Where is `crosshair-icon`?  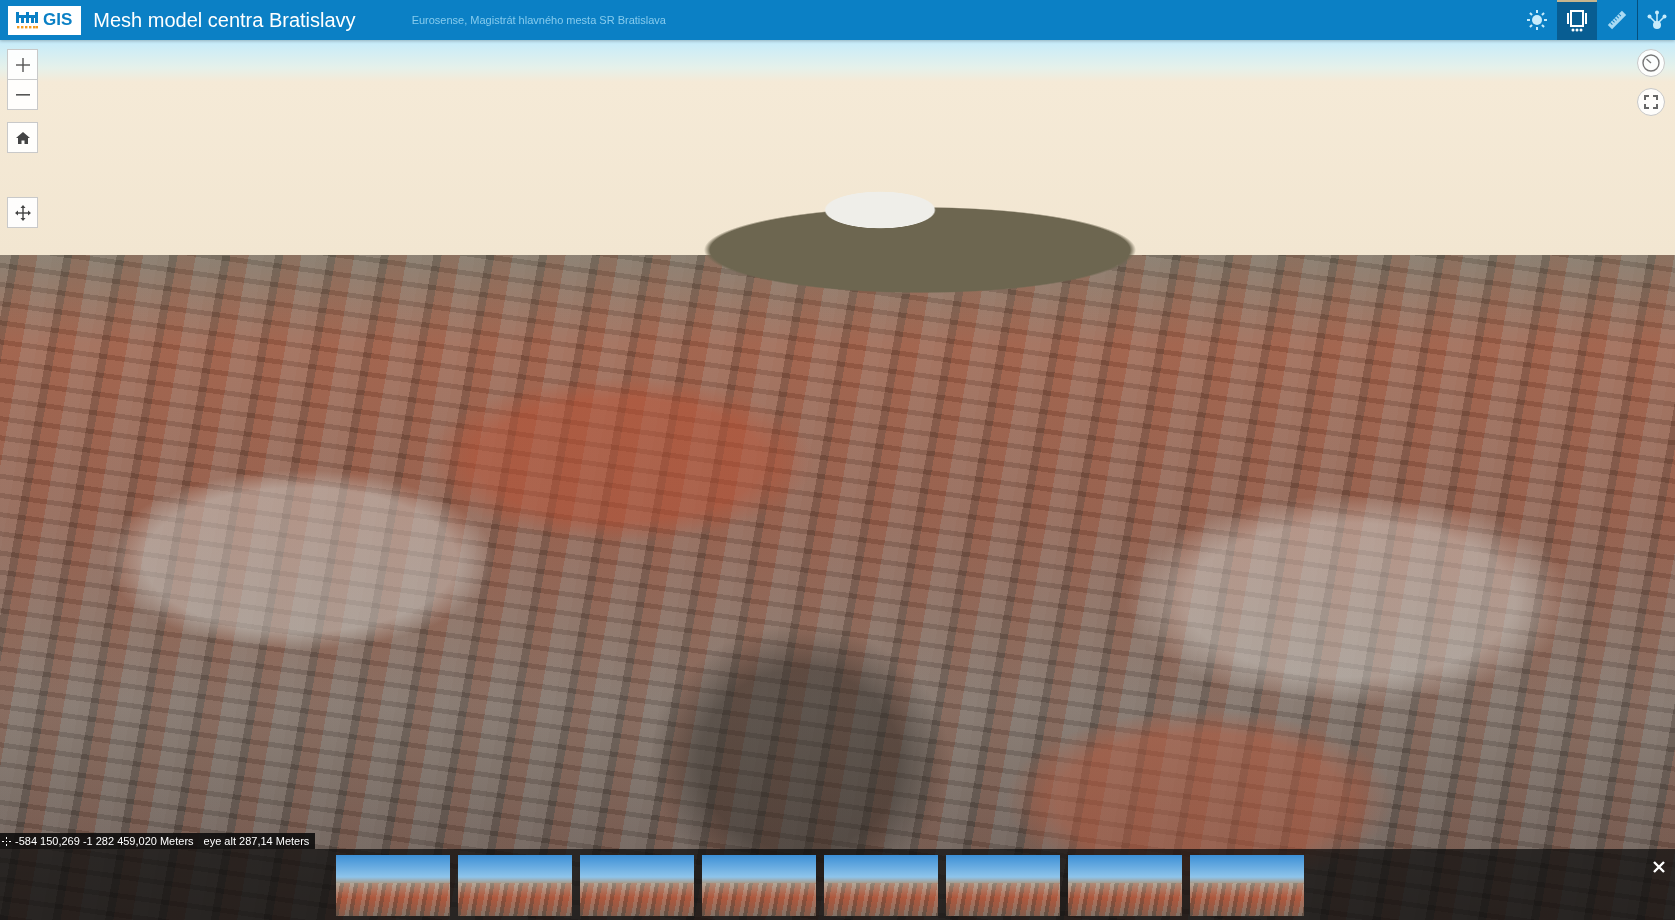 crosshair-icon is located at coordinates (6, 841).